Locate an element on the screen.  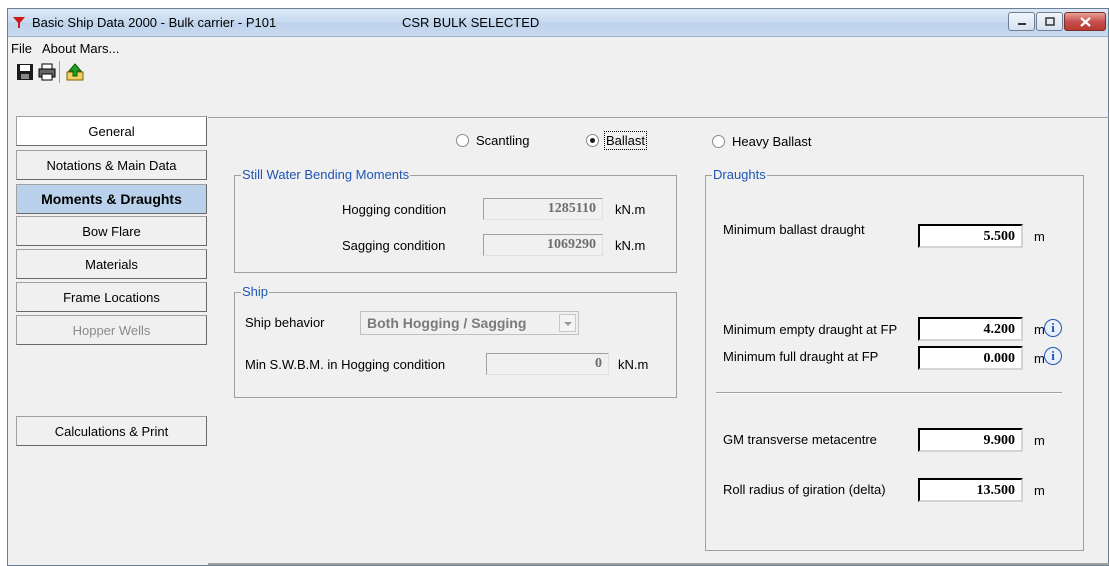
radio-heavy-ballast: Heavy Ballast is located at coordinates (761, 141).